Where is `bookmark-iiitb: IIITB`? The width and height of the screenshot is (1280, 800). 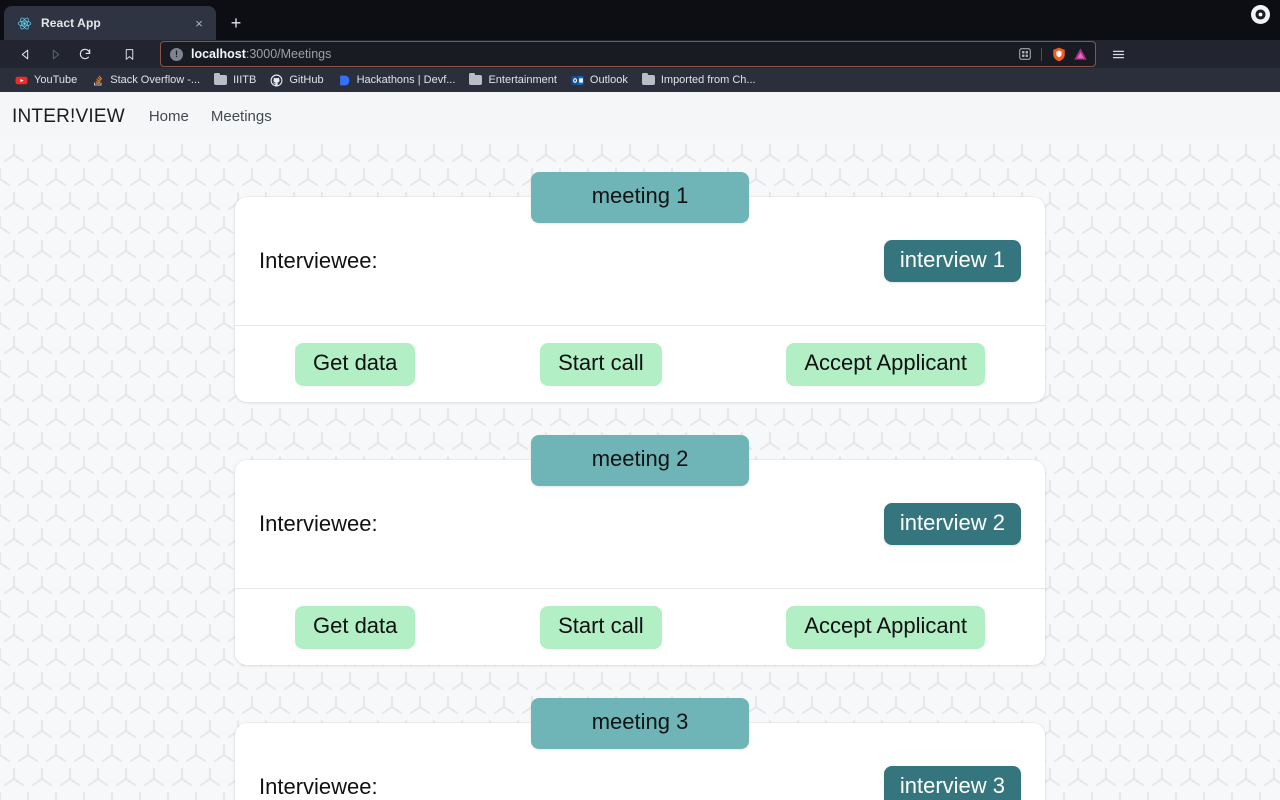 bookmark-iiitb: IIITB is located at coordinates (235, 80).